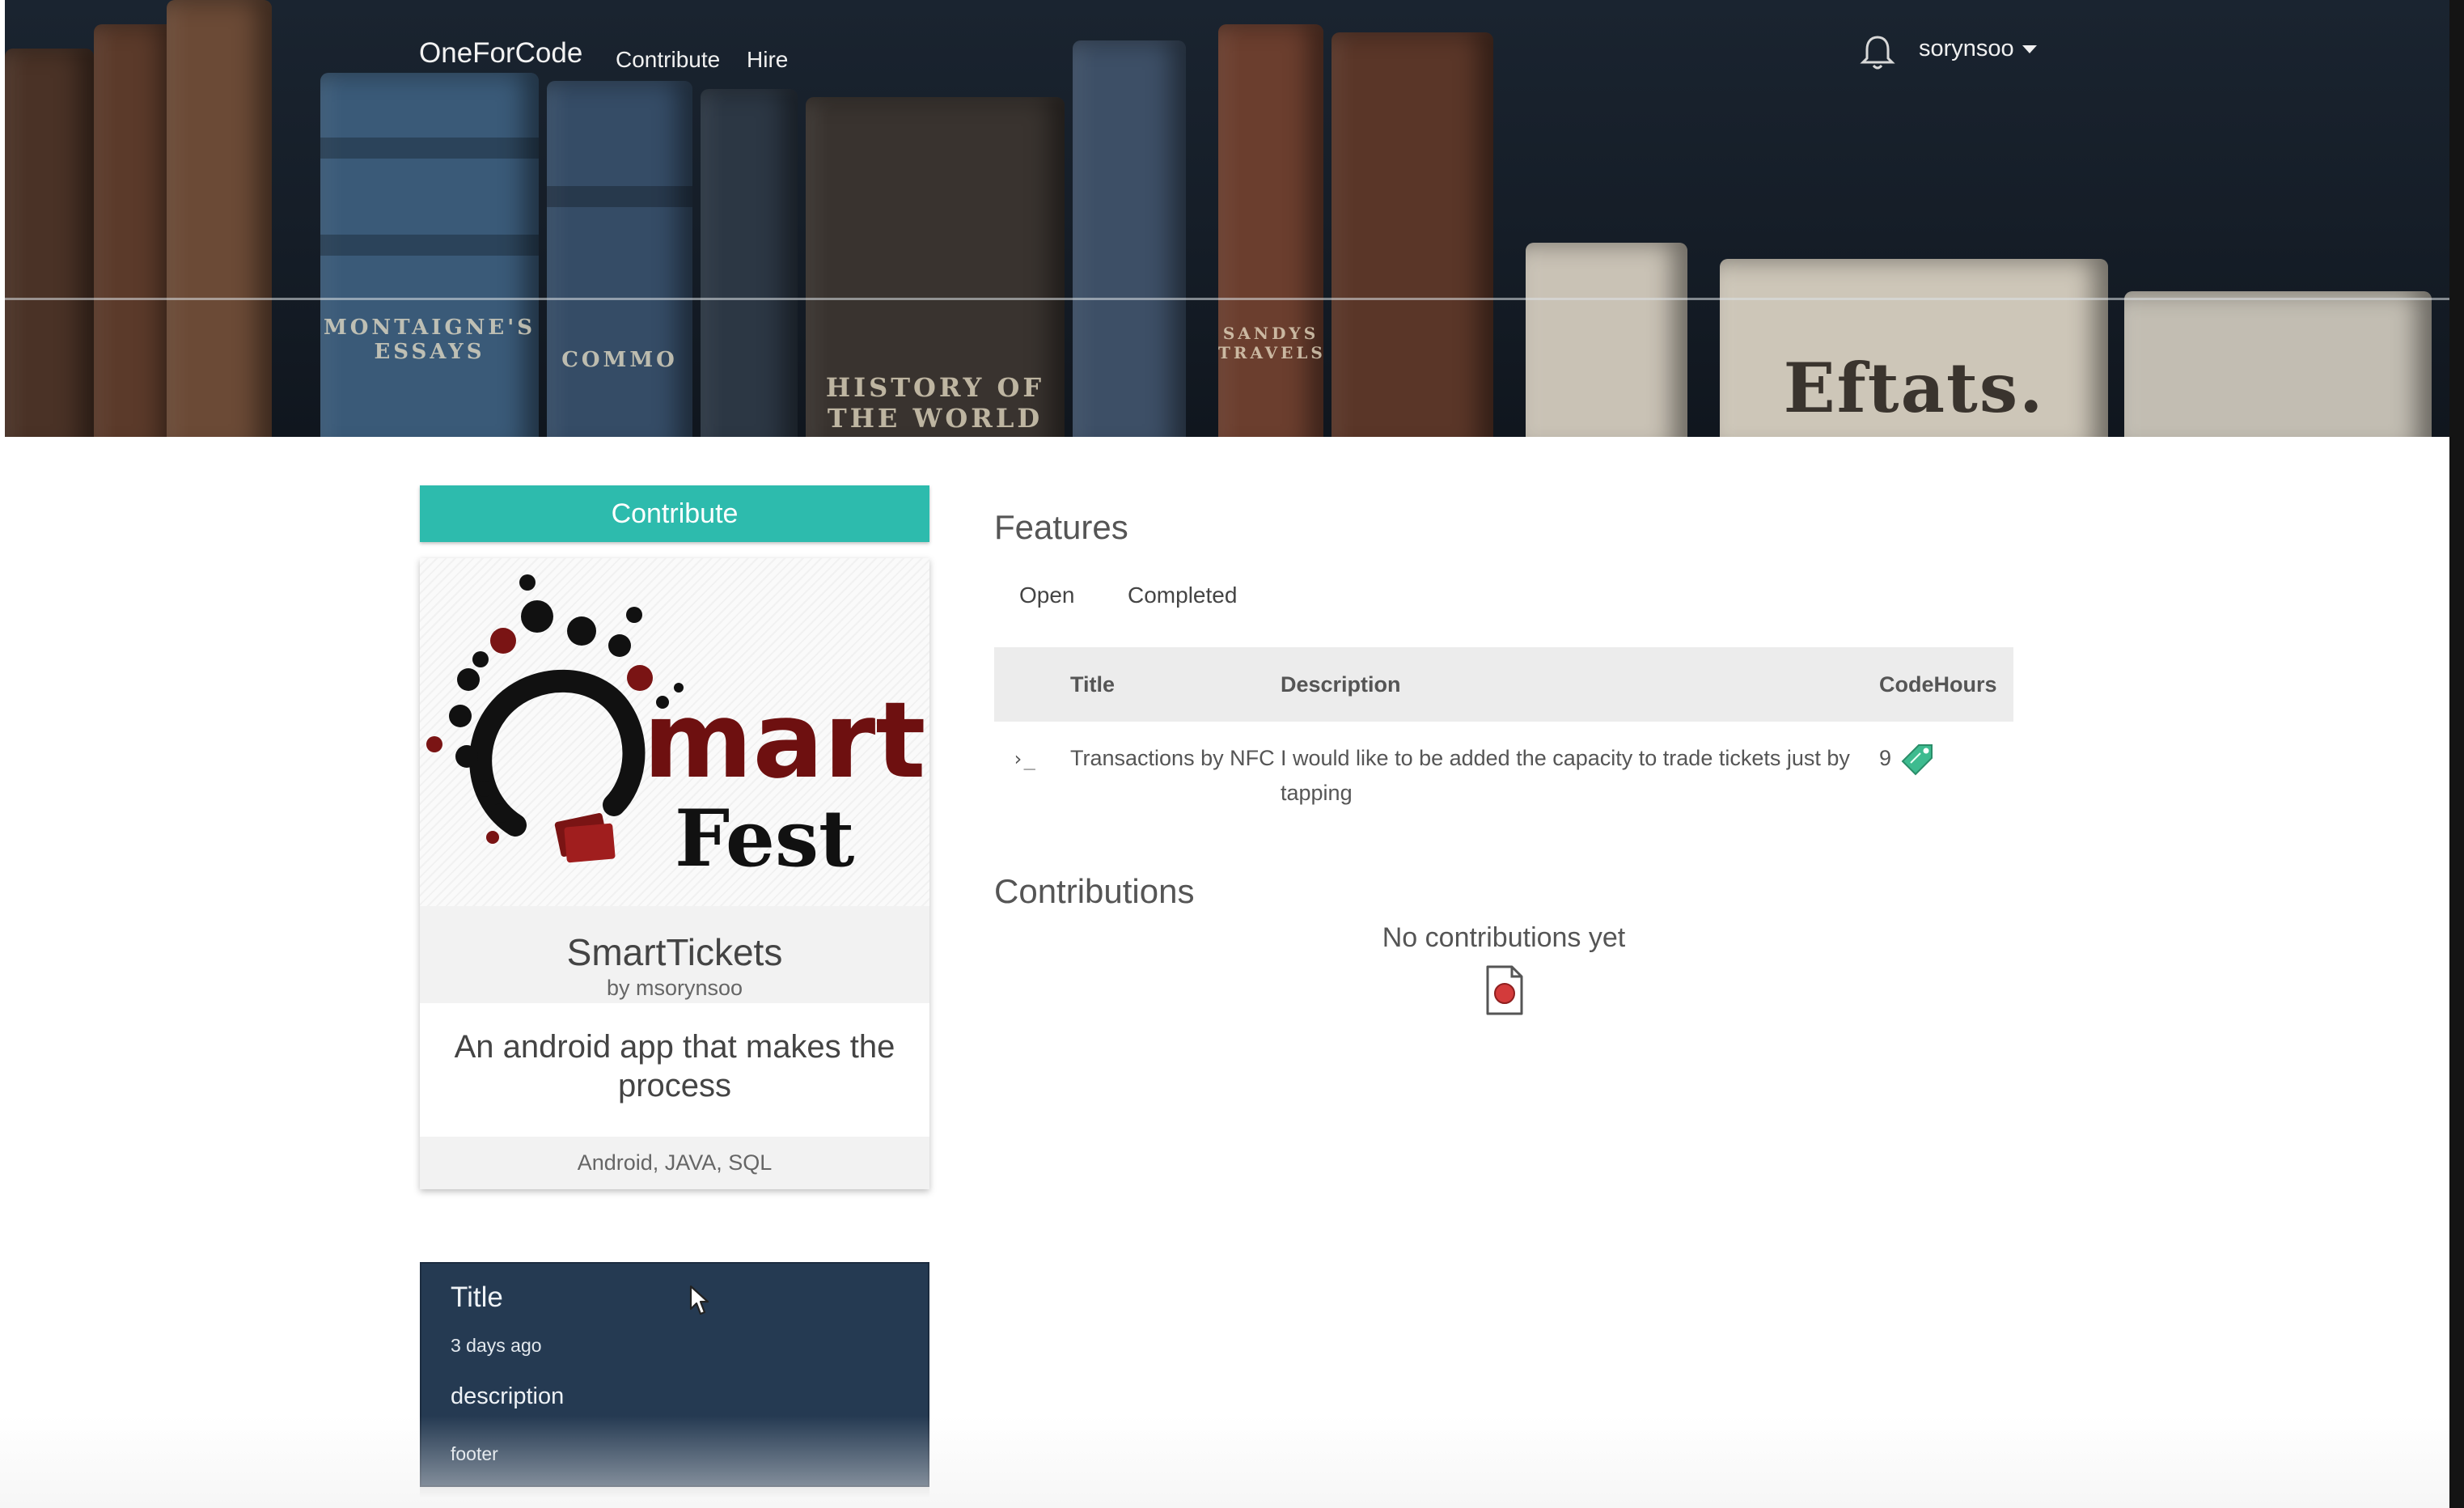 Image resolution: width=2464 pixels, height=1508 pixels. I want to click on post-card-footer: footer, so click(474, 1453).